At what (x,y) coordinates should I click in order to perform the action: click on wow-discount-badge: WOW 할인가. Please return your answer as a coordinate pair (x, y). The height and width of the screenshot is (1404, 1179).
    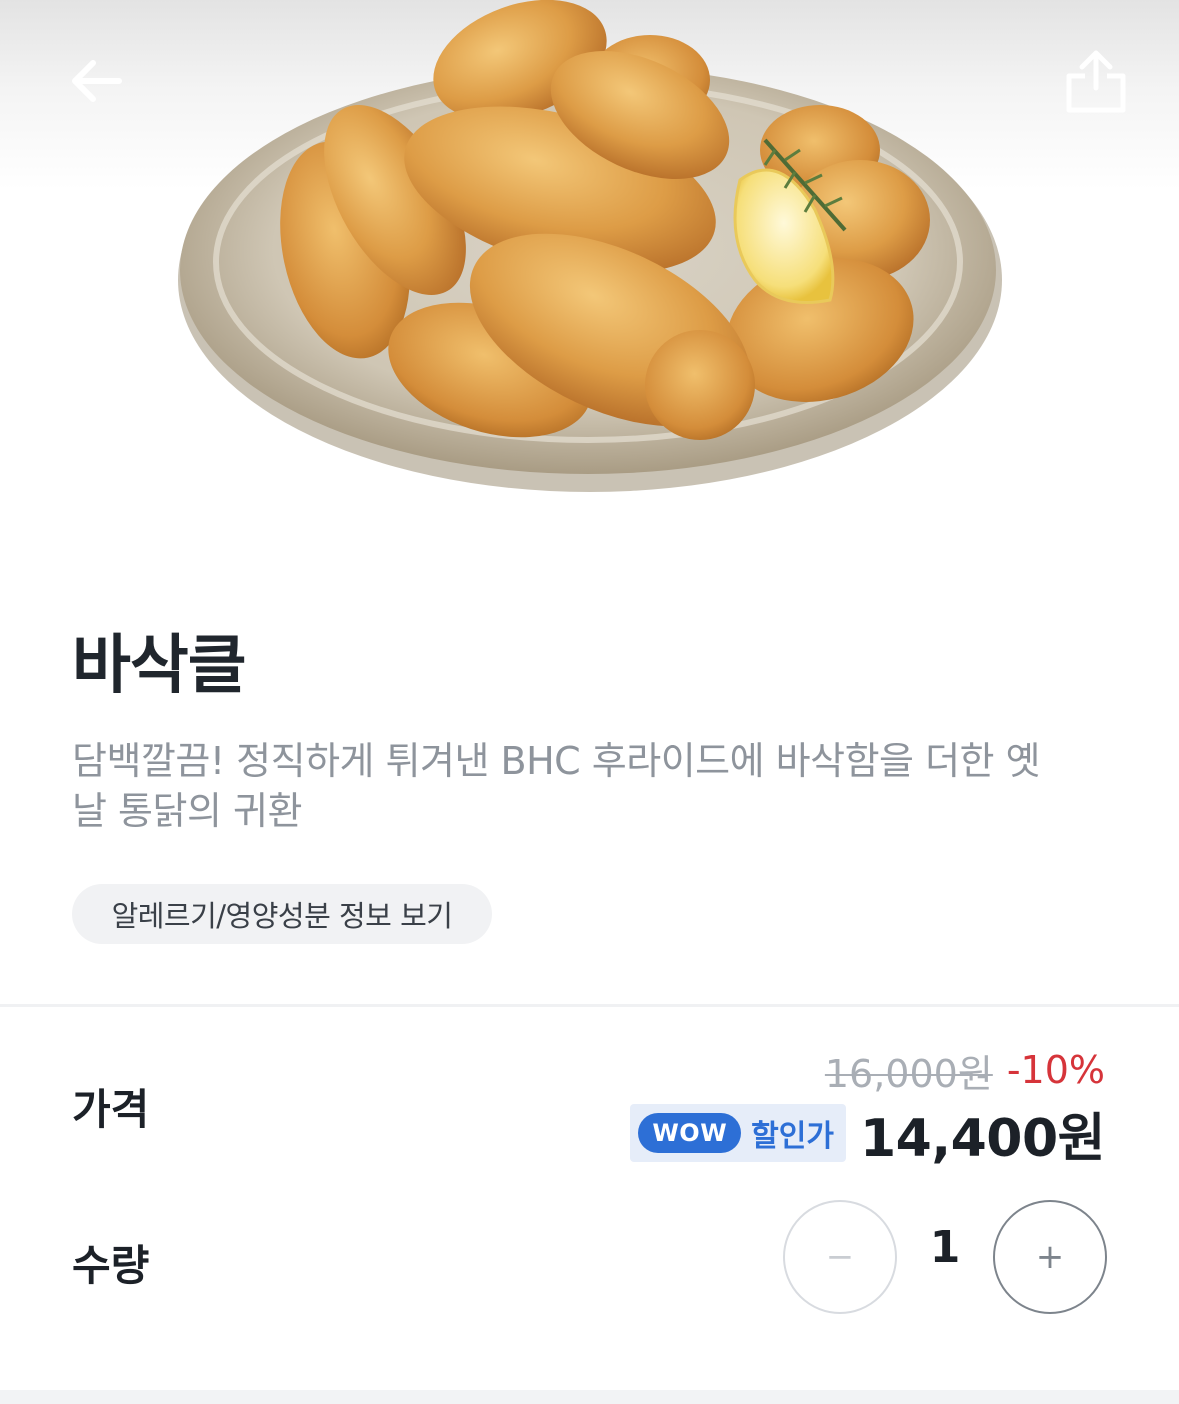
    Looking at the image, I should click on (738, 1133).